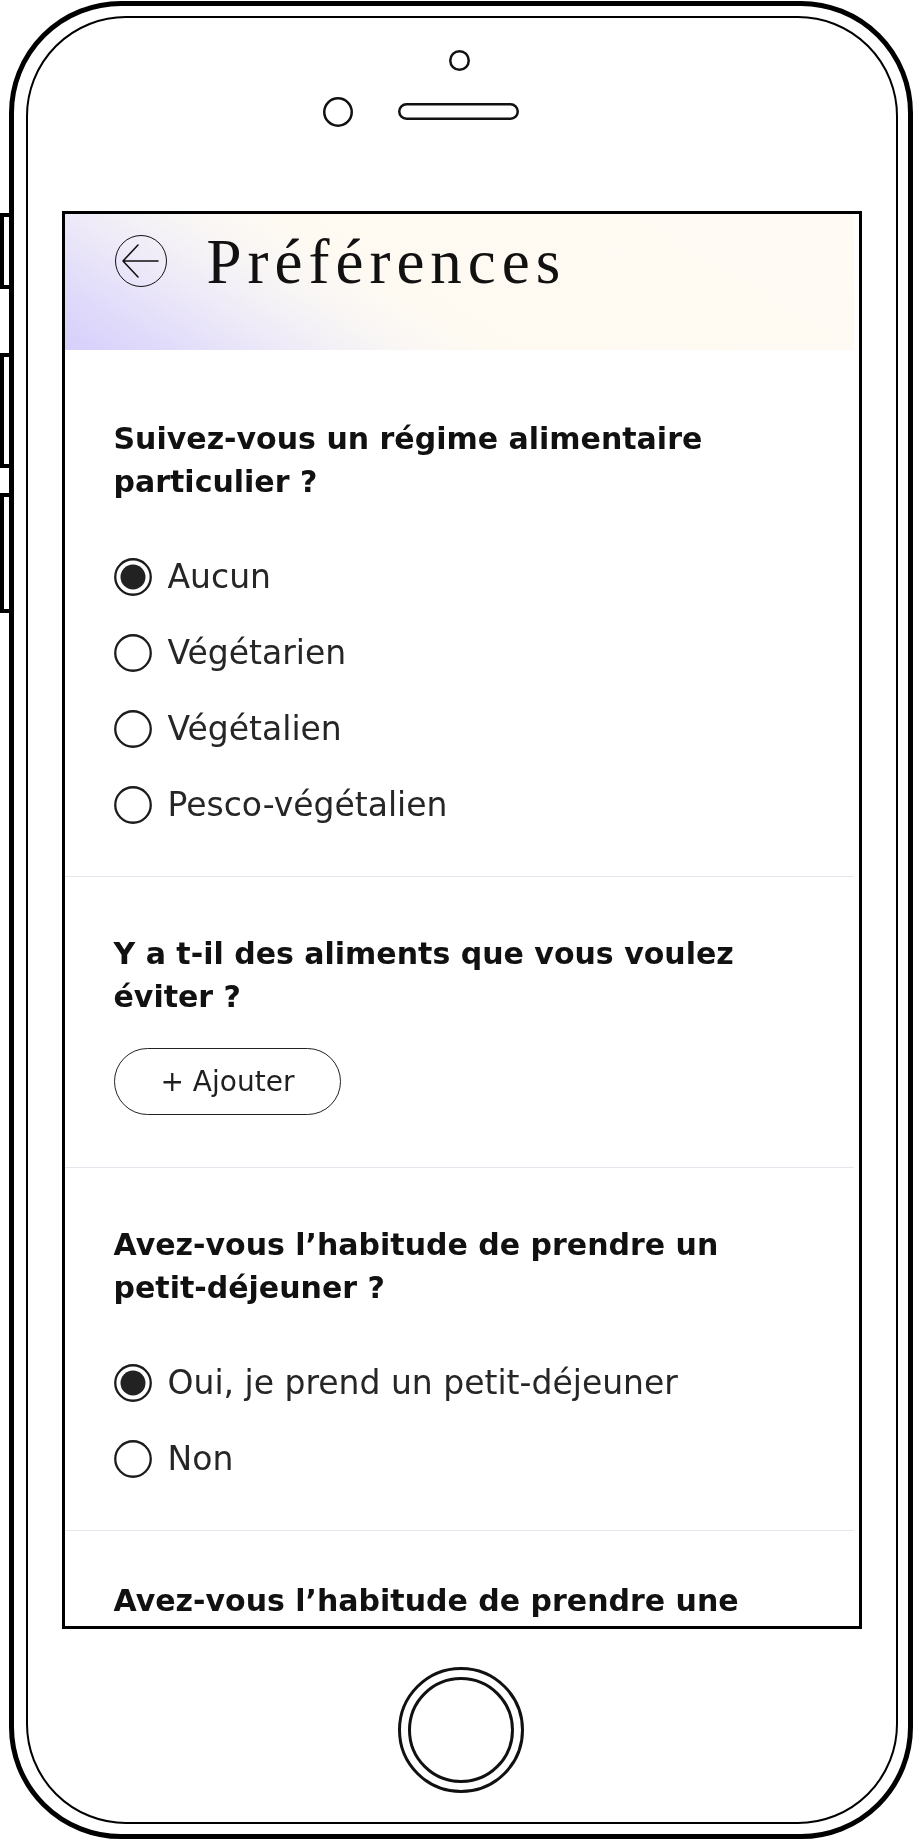  I want to click on radio-option: Végétarien, so click(230, 652).